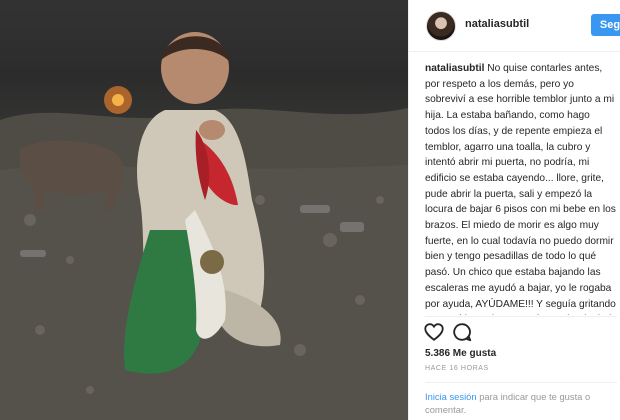 Image resolution: width=620 pixels, height=420 pixels. Describe the element at coordinates (457, 368) in the screenshot. I see `timestamp: HACE 16 HORAS` at that location.